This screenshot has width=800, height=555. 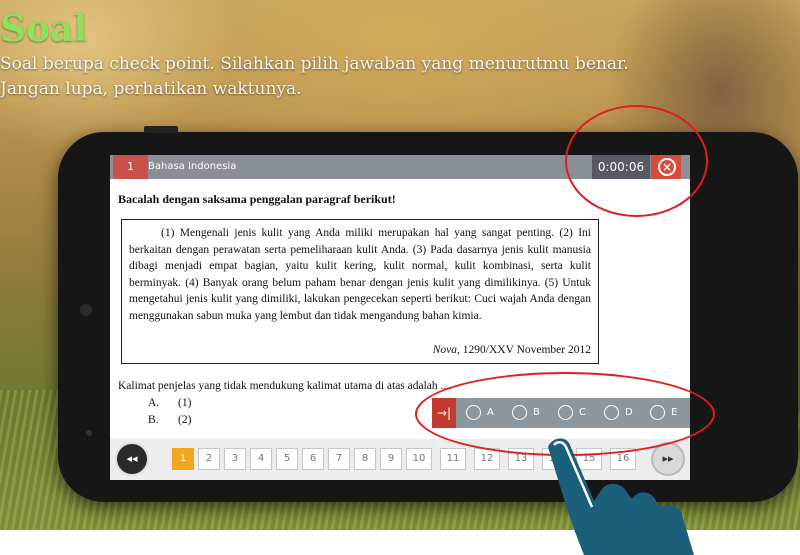 What do you see at coordinates (132, 459) in the screenshot?
I see `previous-button: ◂◂` at bounding box center [132, 459].